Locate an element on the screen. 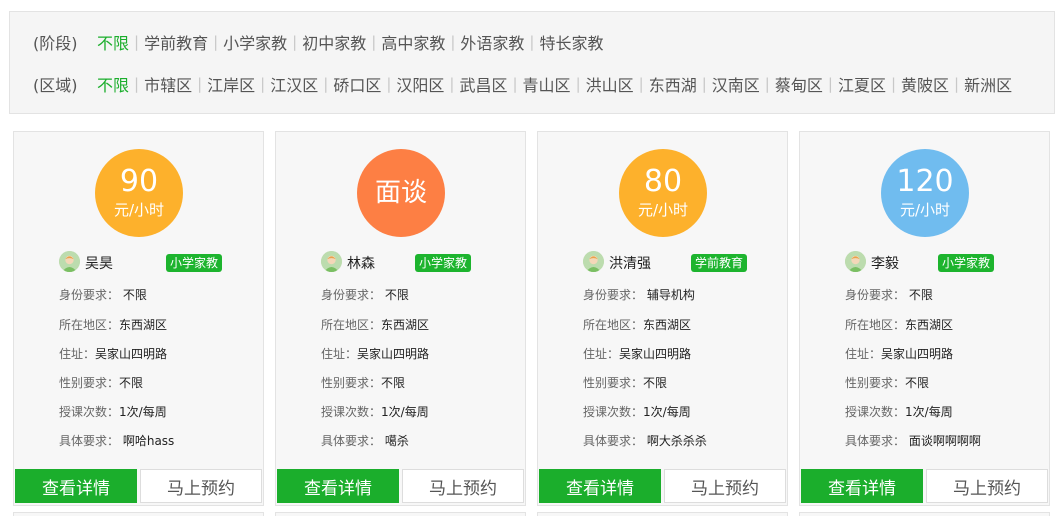 The image size is (1059, 516). region-filter-option: 不限 is located at coordinates (113, 84).